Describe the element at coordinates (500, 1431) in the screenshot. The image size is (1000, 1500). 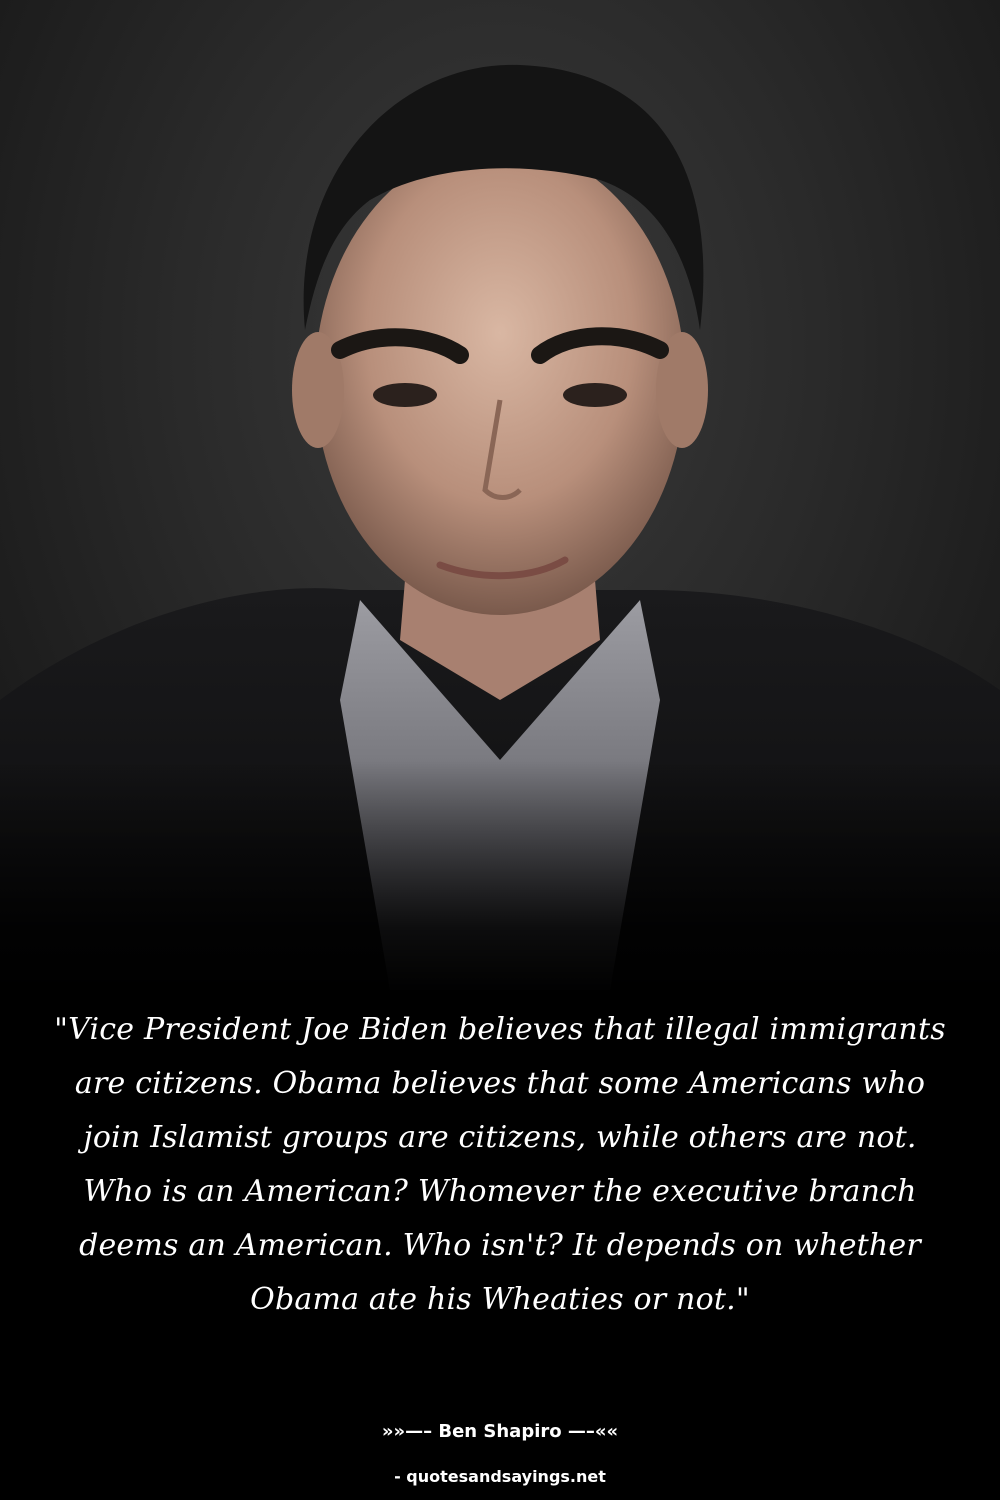
I see `quote-attribution: »»—– Ben Shapiro —–««` at that location.